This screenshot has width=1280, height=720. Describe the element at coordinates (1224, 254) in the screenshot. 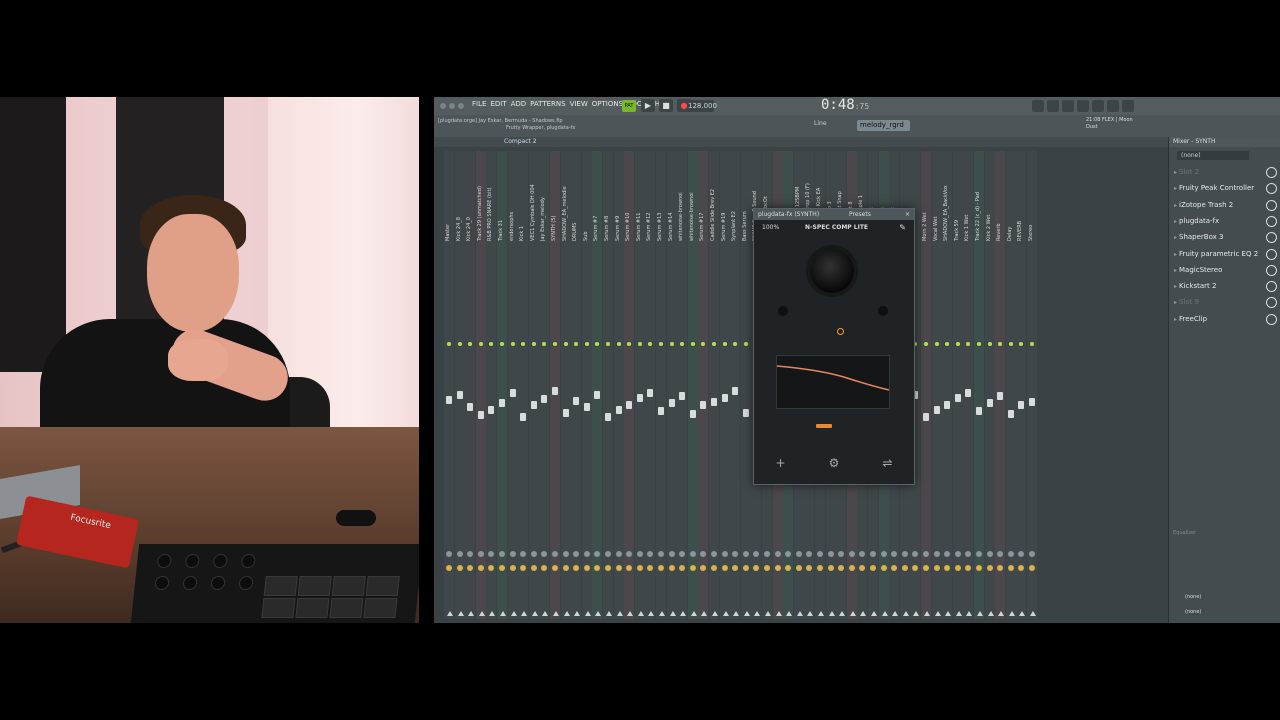

I see `effect-slot: ▸ Fruity parametric EQ 2` at that location.